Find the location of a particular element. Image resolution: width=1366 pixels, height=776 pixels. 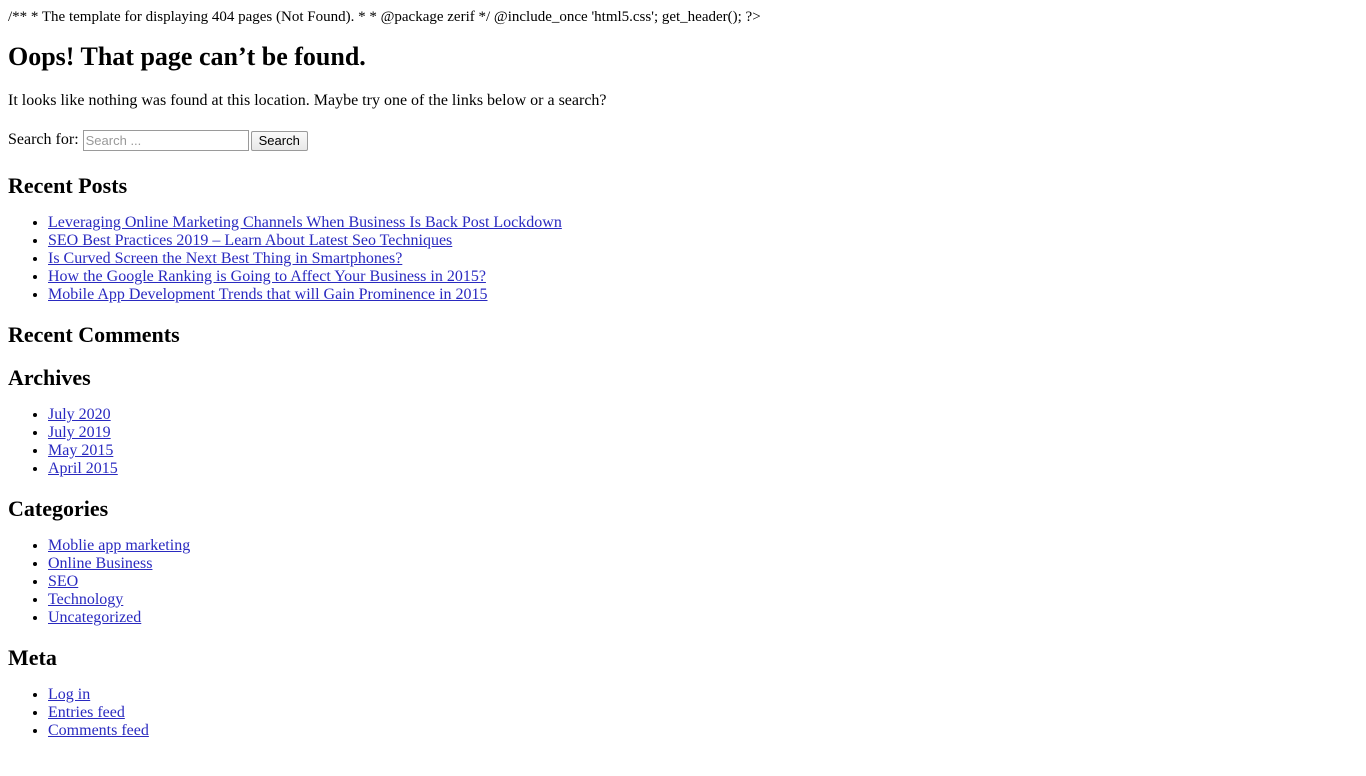

widget-title-recent-posts: Recent Posts is located at coordinates (68, 185).